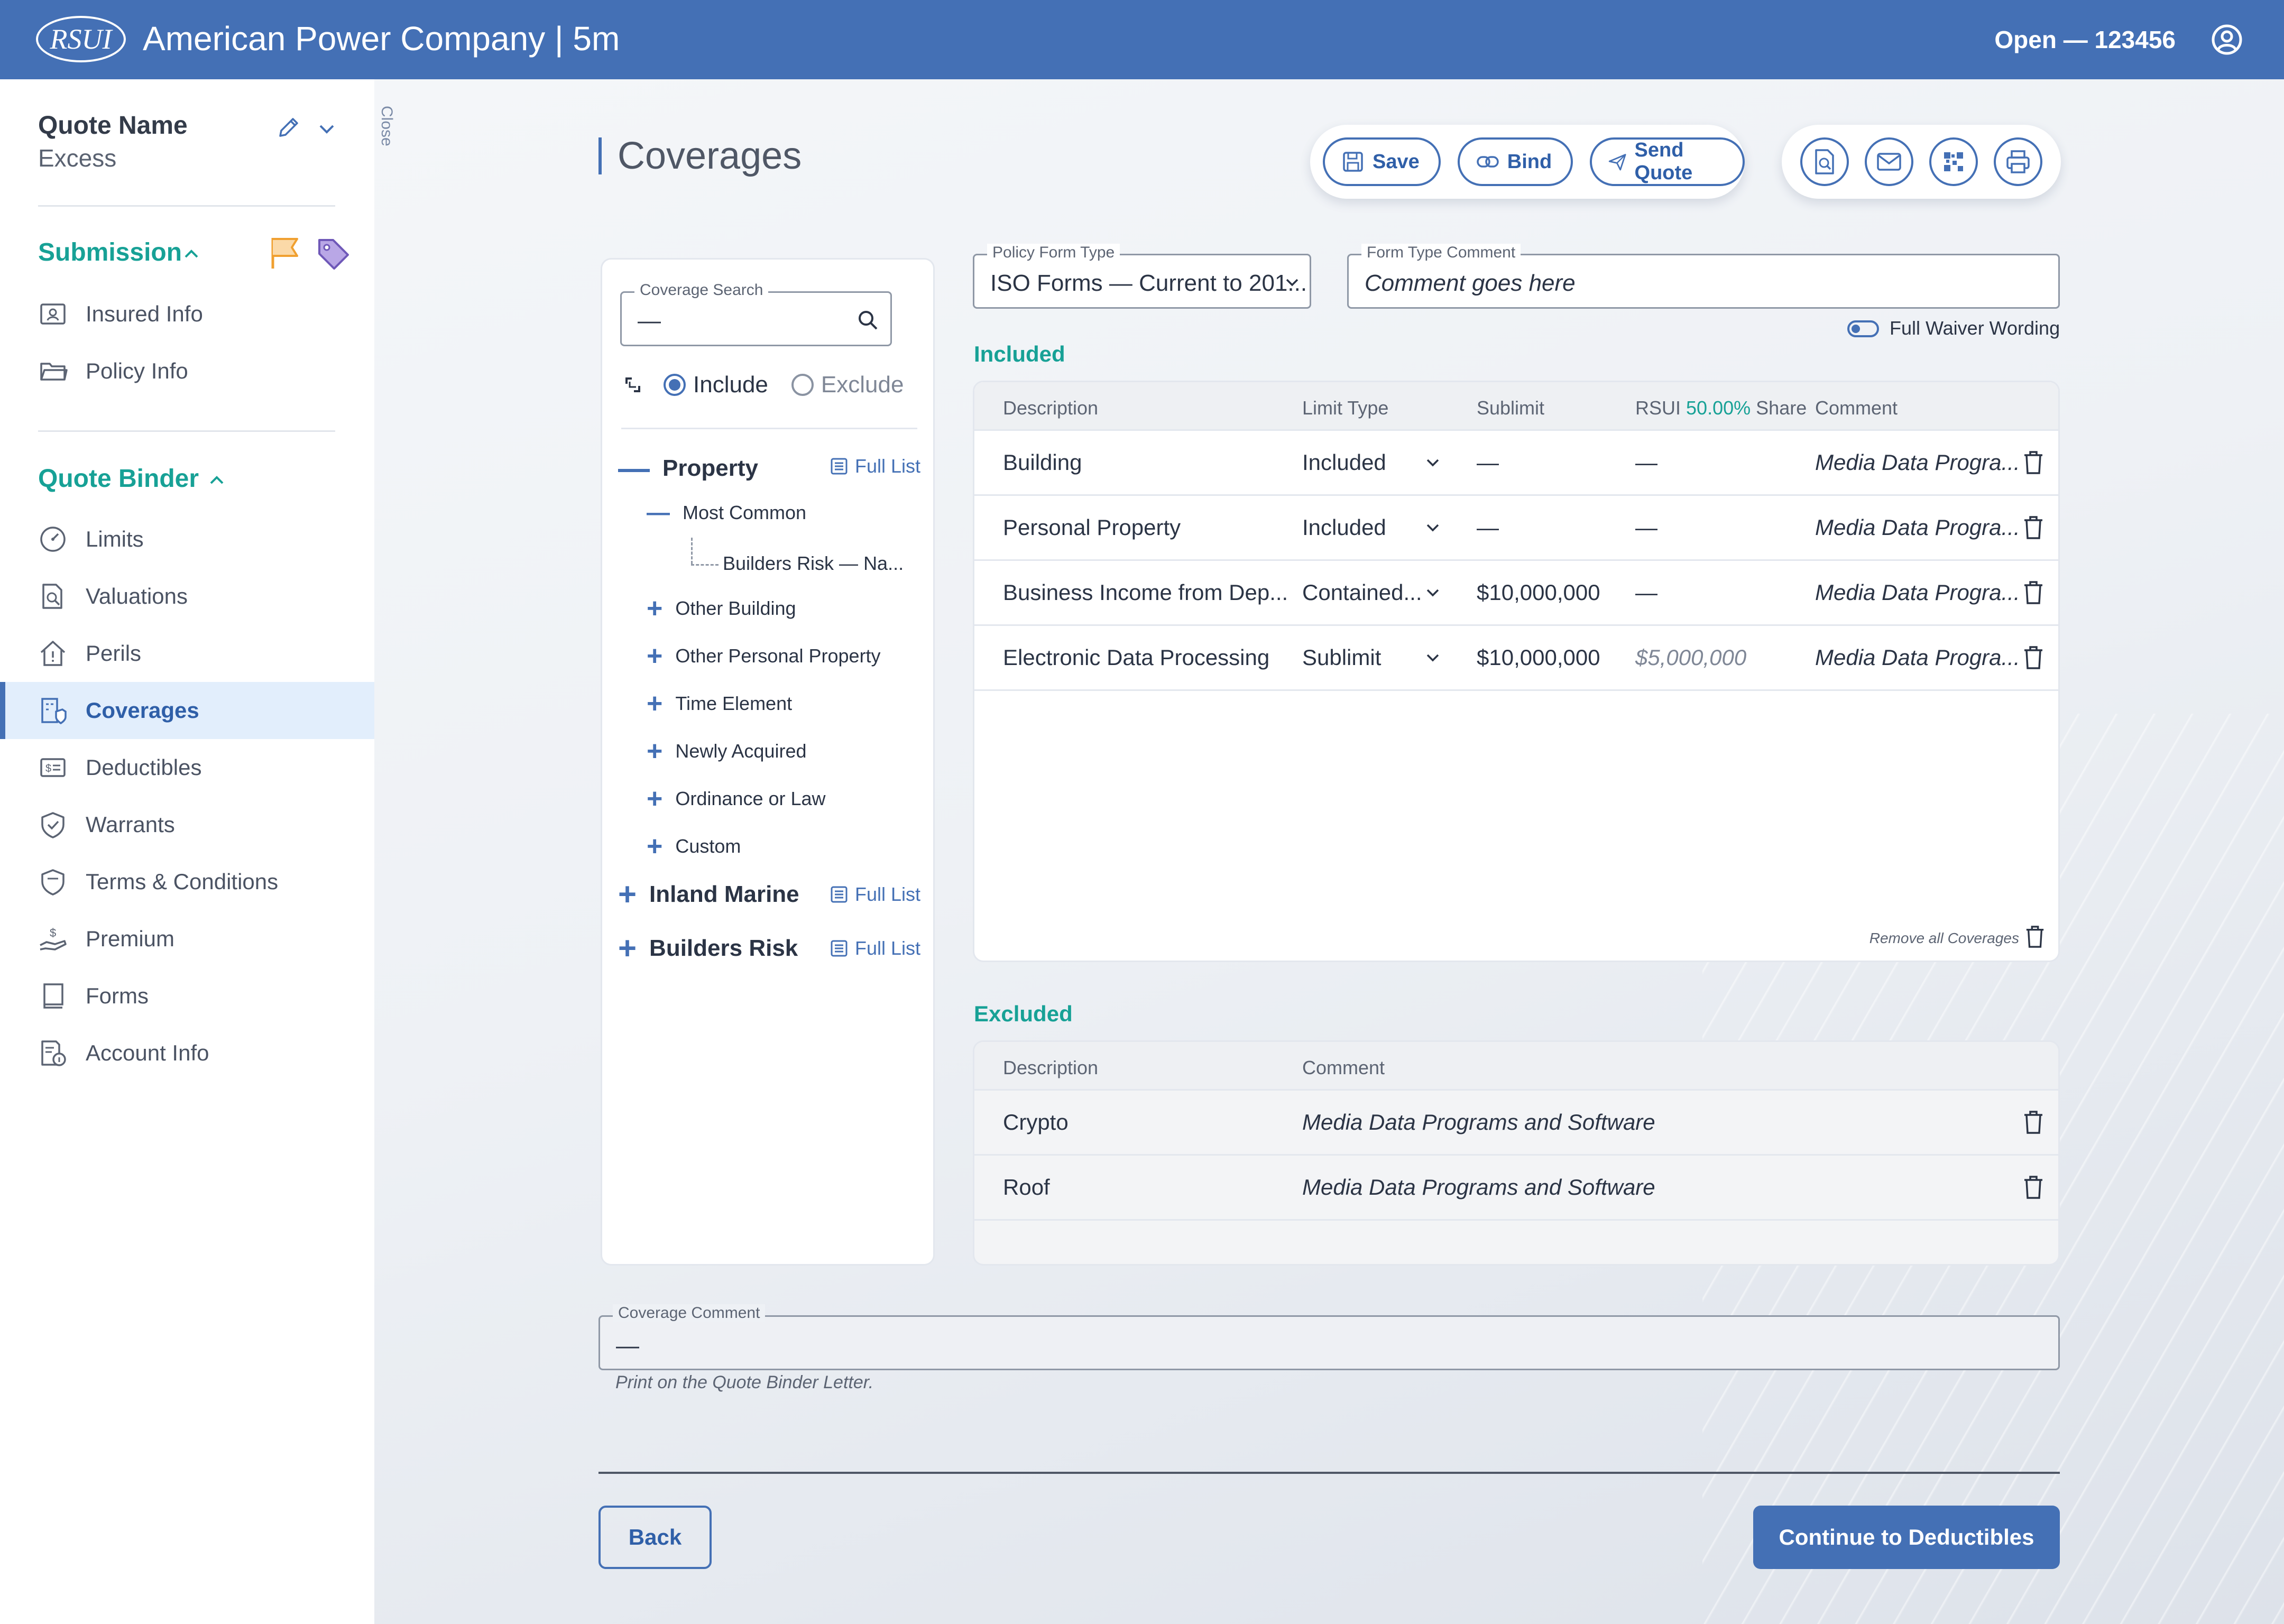 The image size is (2284, 1624). Describe the element at coordinates (632, 384) in the screenshot. I see `collapse-icon` at that location.